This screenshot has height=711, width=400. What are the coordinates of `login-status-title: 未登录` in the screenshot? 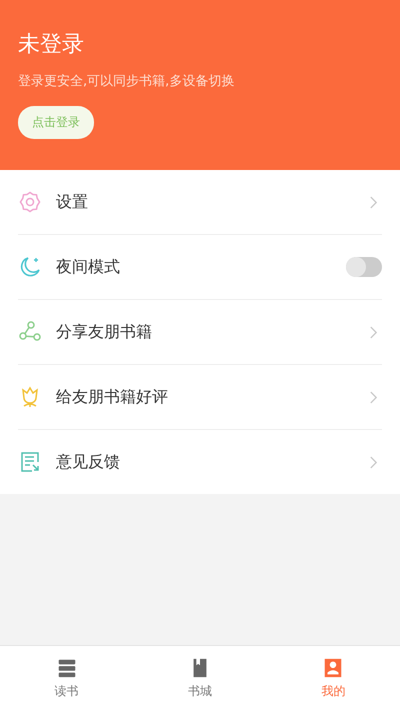 It's located at (51, 45).